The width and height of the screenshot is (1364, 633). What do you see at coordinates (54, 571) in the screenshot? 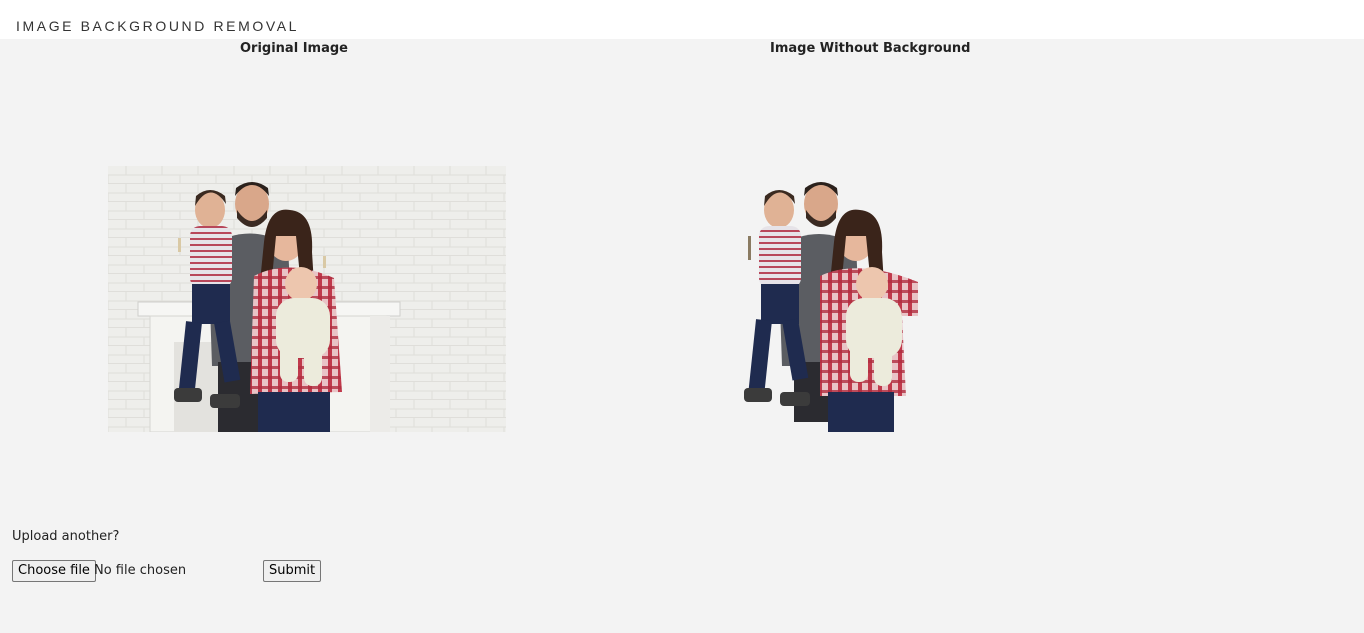
I see `choose-file-button: Choose file` at bounding box center [54, 571].